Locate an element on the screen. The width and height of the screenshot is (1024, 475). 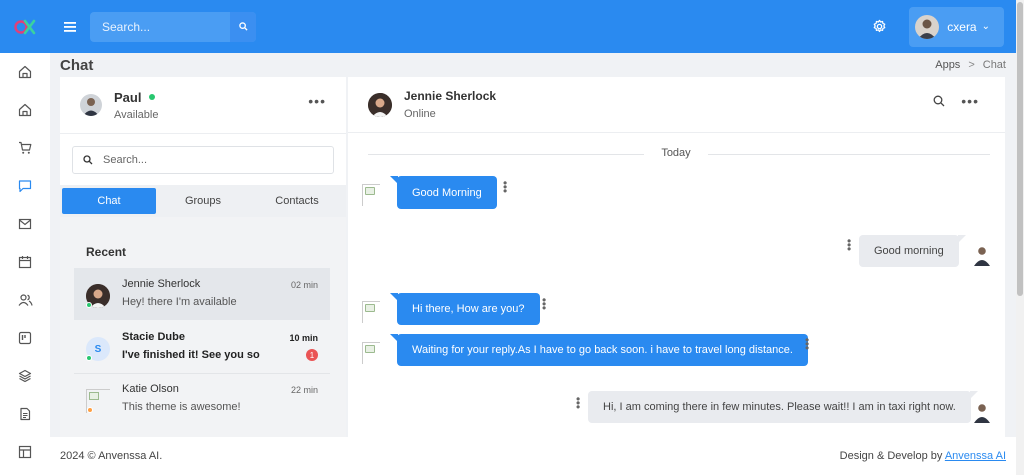
settings-button is located at coordinates (879, 26).